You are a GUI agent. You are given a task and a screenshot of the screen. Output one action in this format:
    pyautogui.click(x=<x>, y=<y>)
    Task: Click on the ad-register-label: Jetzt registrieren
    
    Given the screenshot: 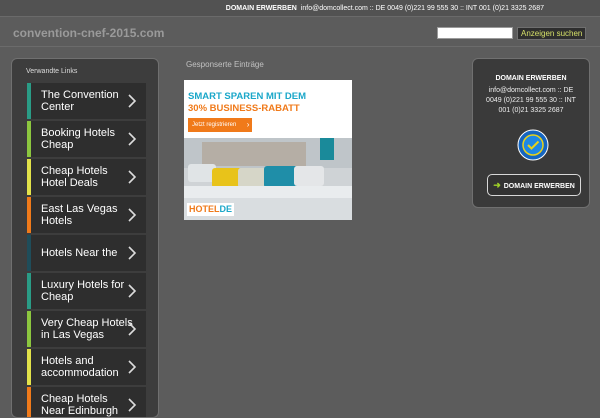 What is the action you would take?
    pyautogui.click(x=214, y=125)
    